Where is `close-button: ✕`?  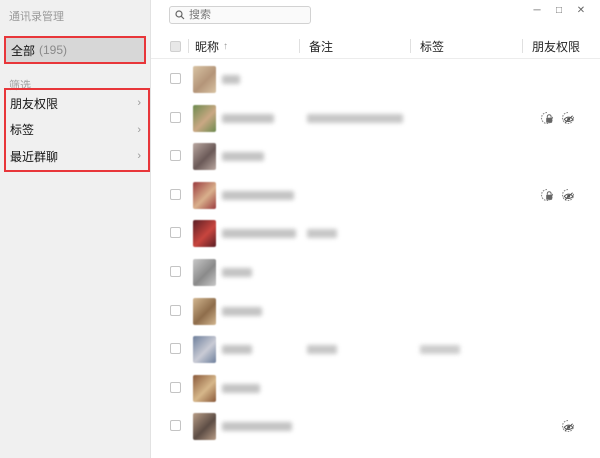 close-button: ✕ is located at coordinates (581, 10).